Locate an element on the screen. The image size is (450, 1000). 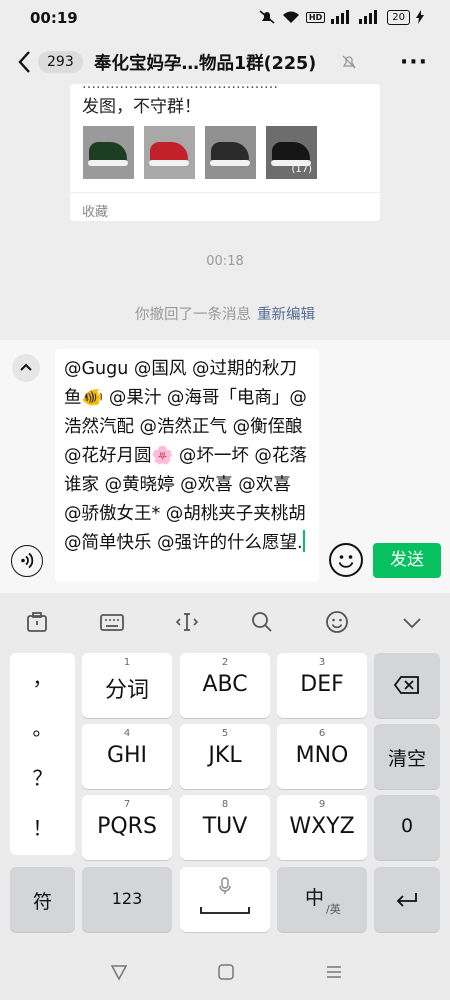
key-label: 0 is located at coordinates (407, 826).